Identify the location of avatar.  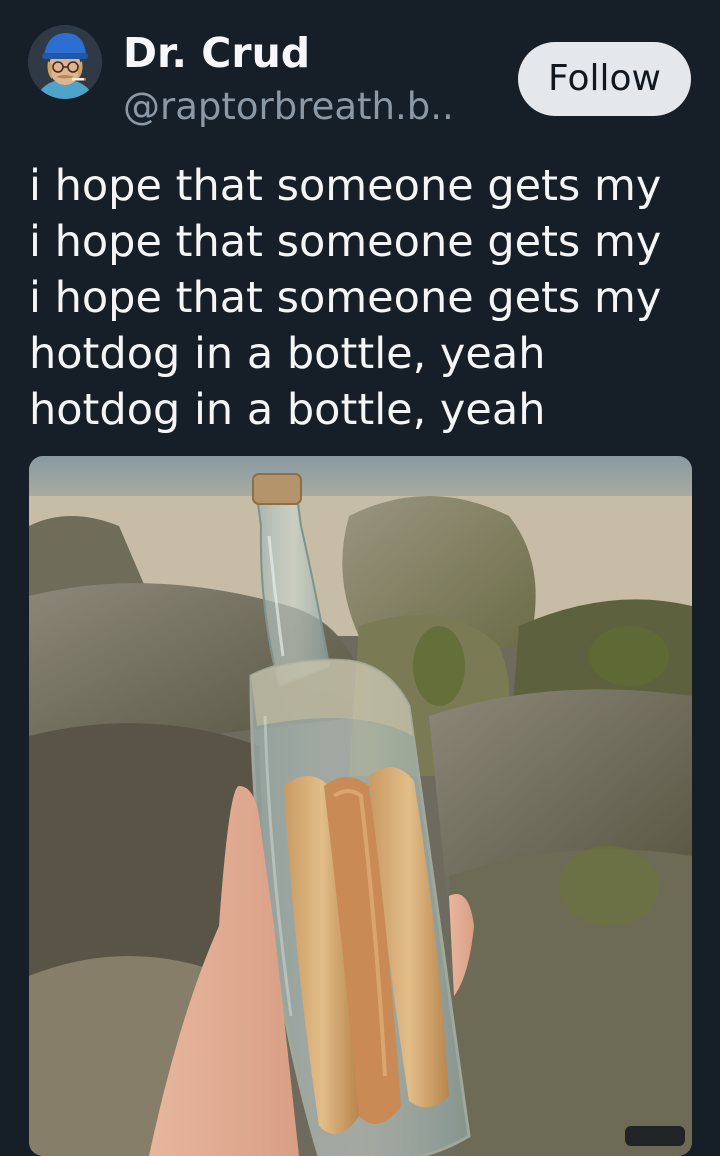
(65, 62).